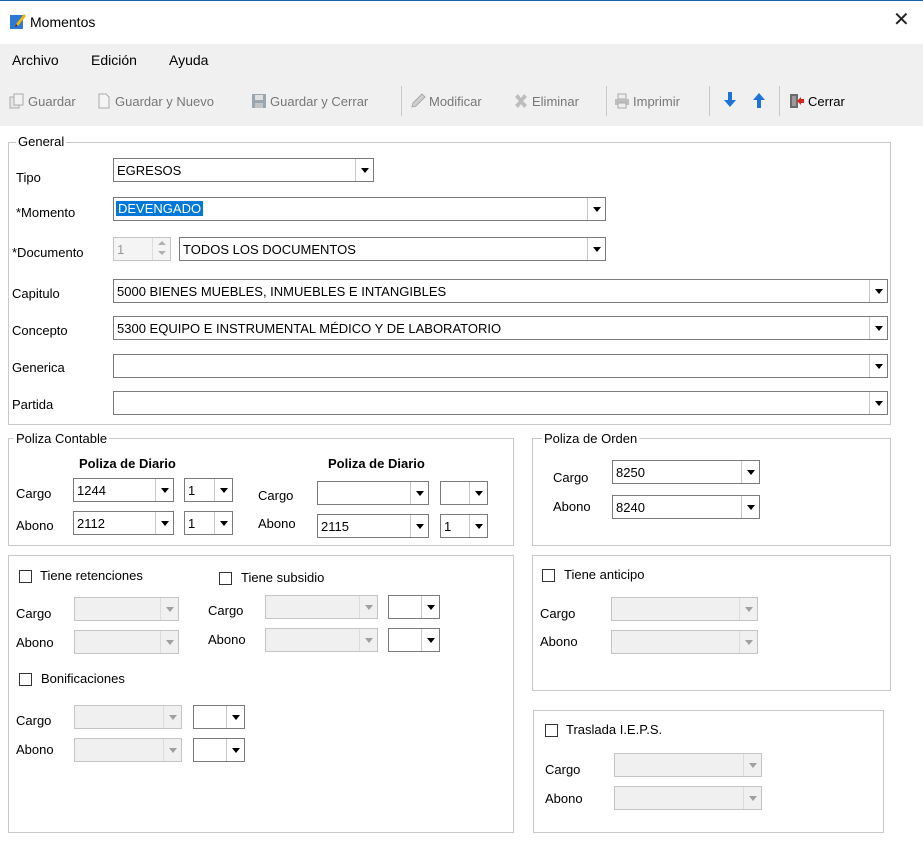 The height and width of the screenshot is (844, 923). I want to click on menu-bar, so click(461, 59).